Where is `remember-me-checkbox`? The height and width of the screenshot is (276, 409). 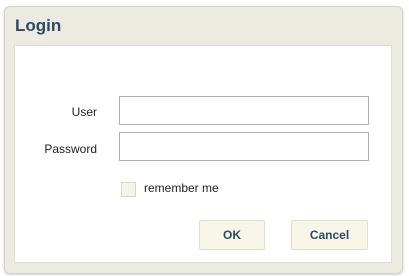 remember-me-checkbox is located at coordinates (128, 189).